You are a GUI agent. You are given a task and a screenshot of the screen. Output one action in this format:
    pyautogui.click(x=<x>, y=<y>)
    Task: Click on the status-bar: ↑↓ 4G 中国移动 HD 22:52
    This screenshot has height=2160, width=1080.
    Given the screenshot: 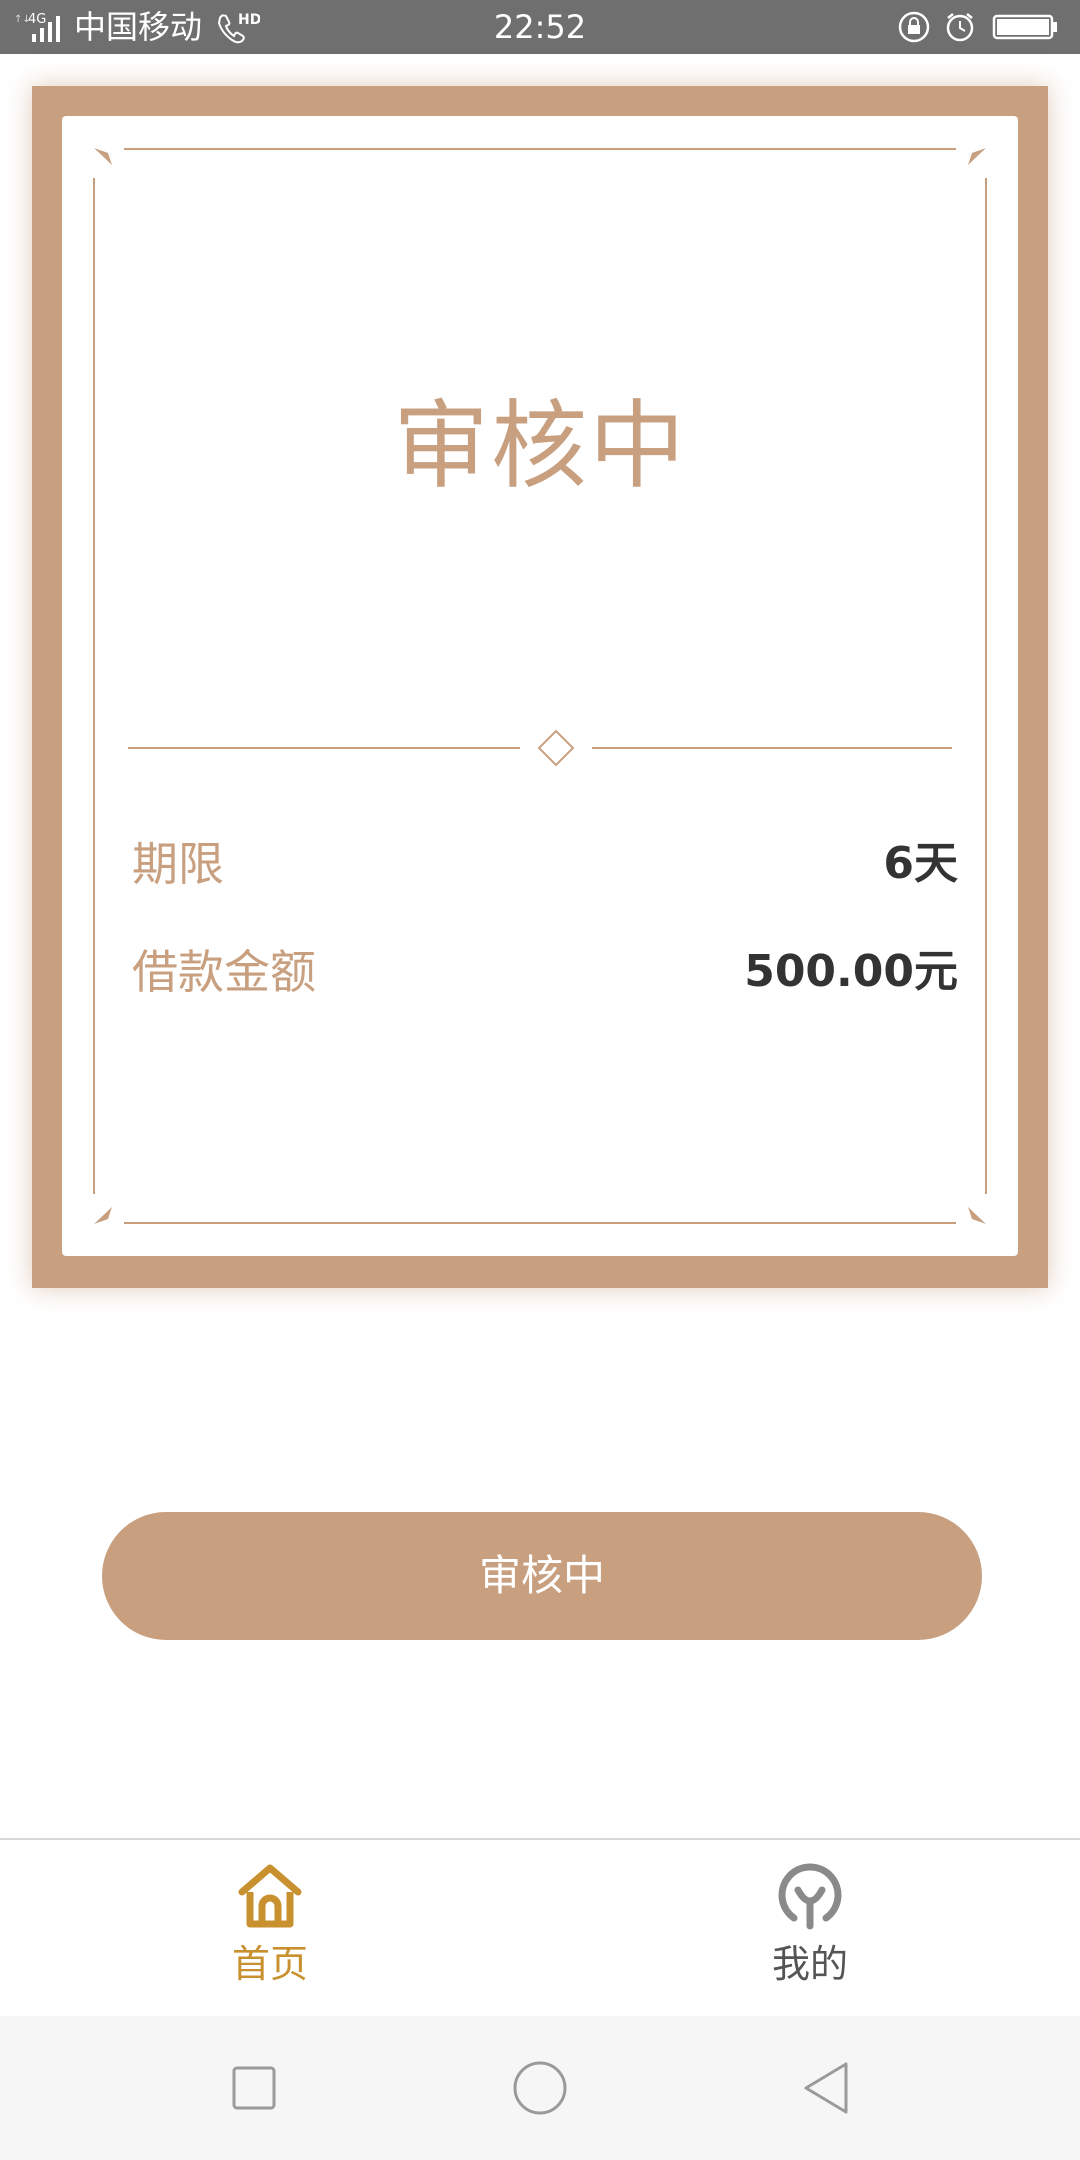 What is the action you would take?
    pyautogui.click(x=540, y=27)
    